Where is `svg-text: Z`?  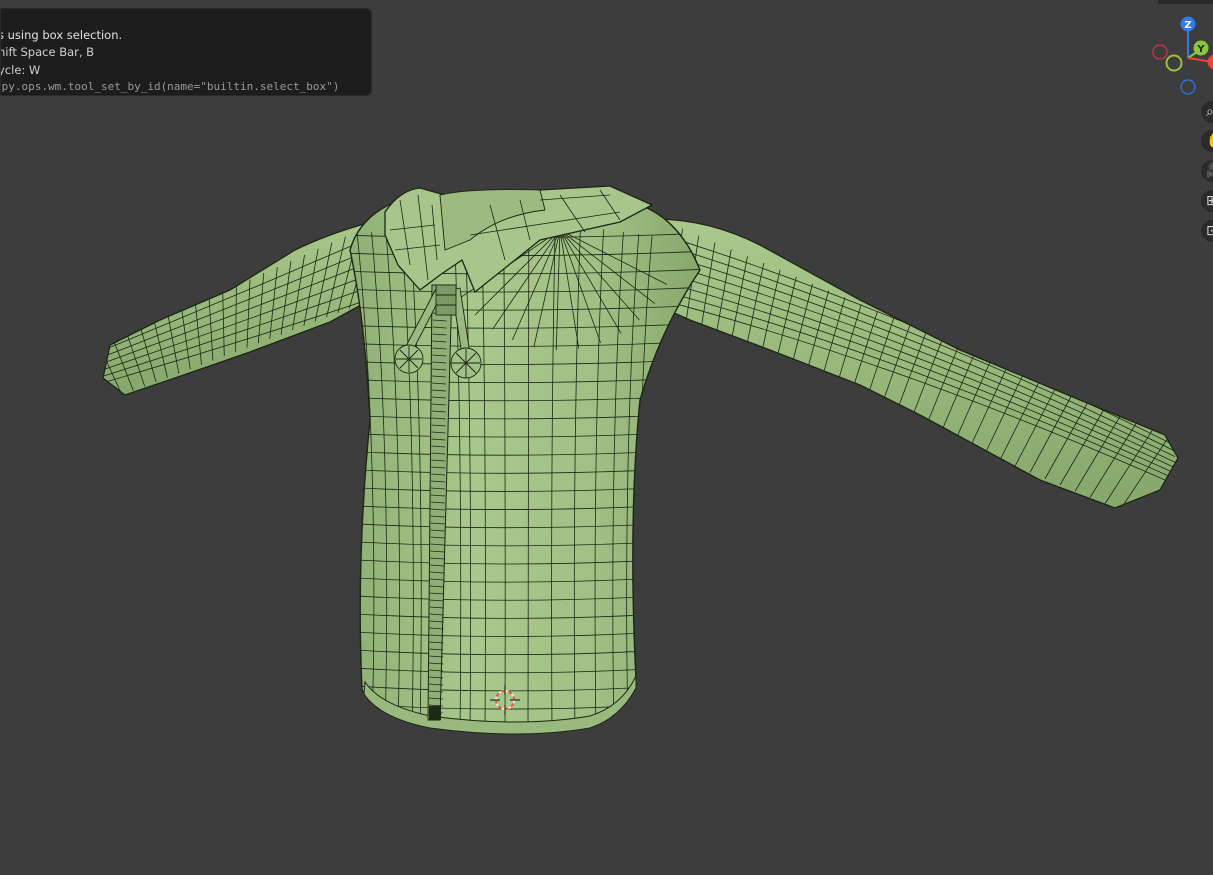
svg-text: Z is located at coordinates (1187, 25).